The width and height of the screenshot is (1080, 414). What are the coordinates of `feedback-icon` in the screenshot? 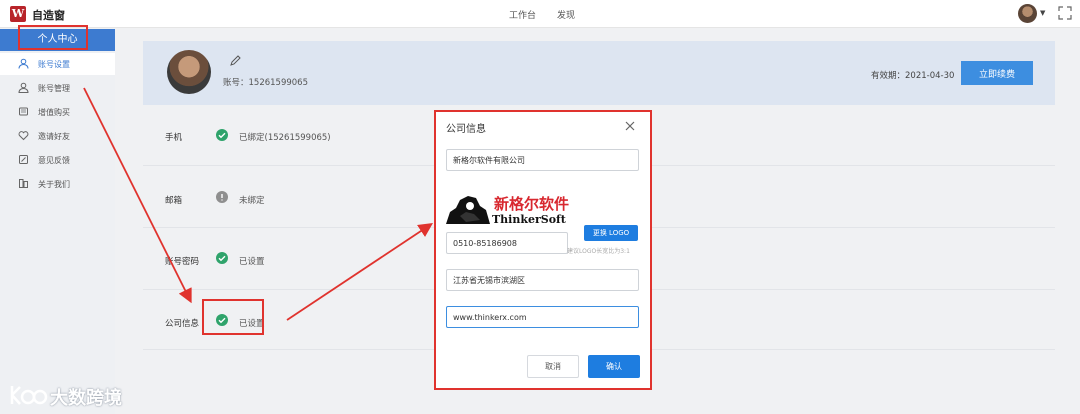 It's located at (23, 159).